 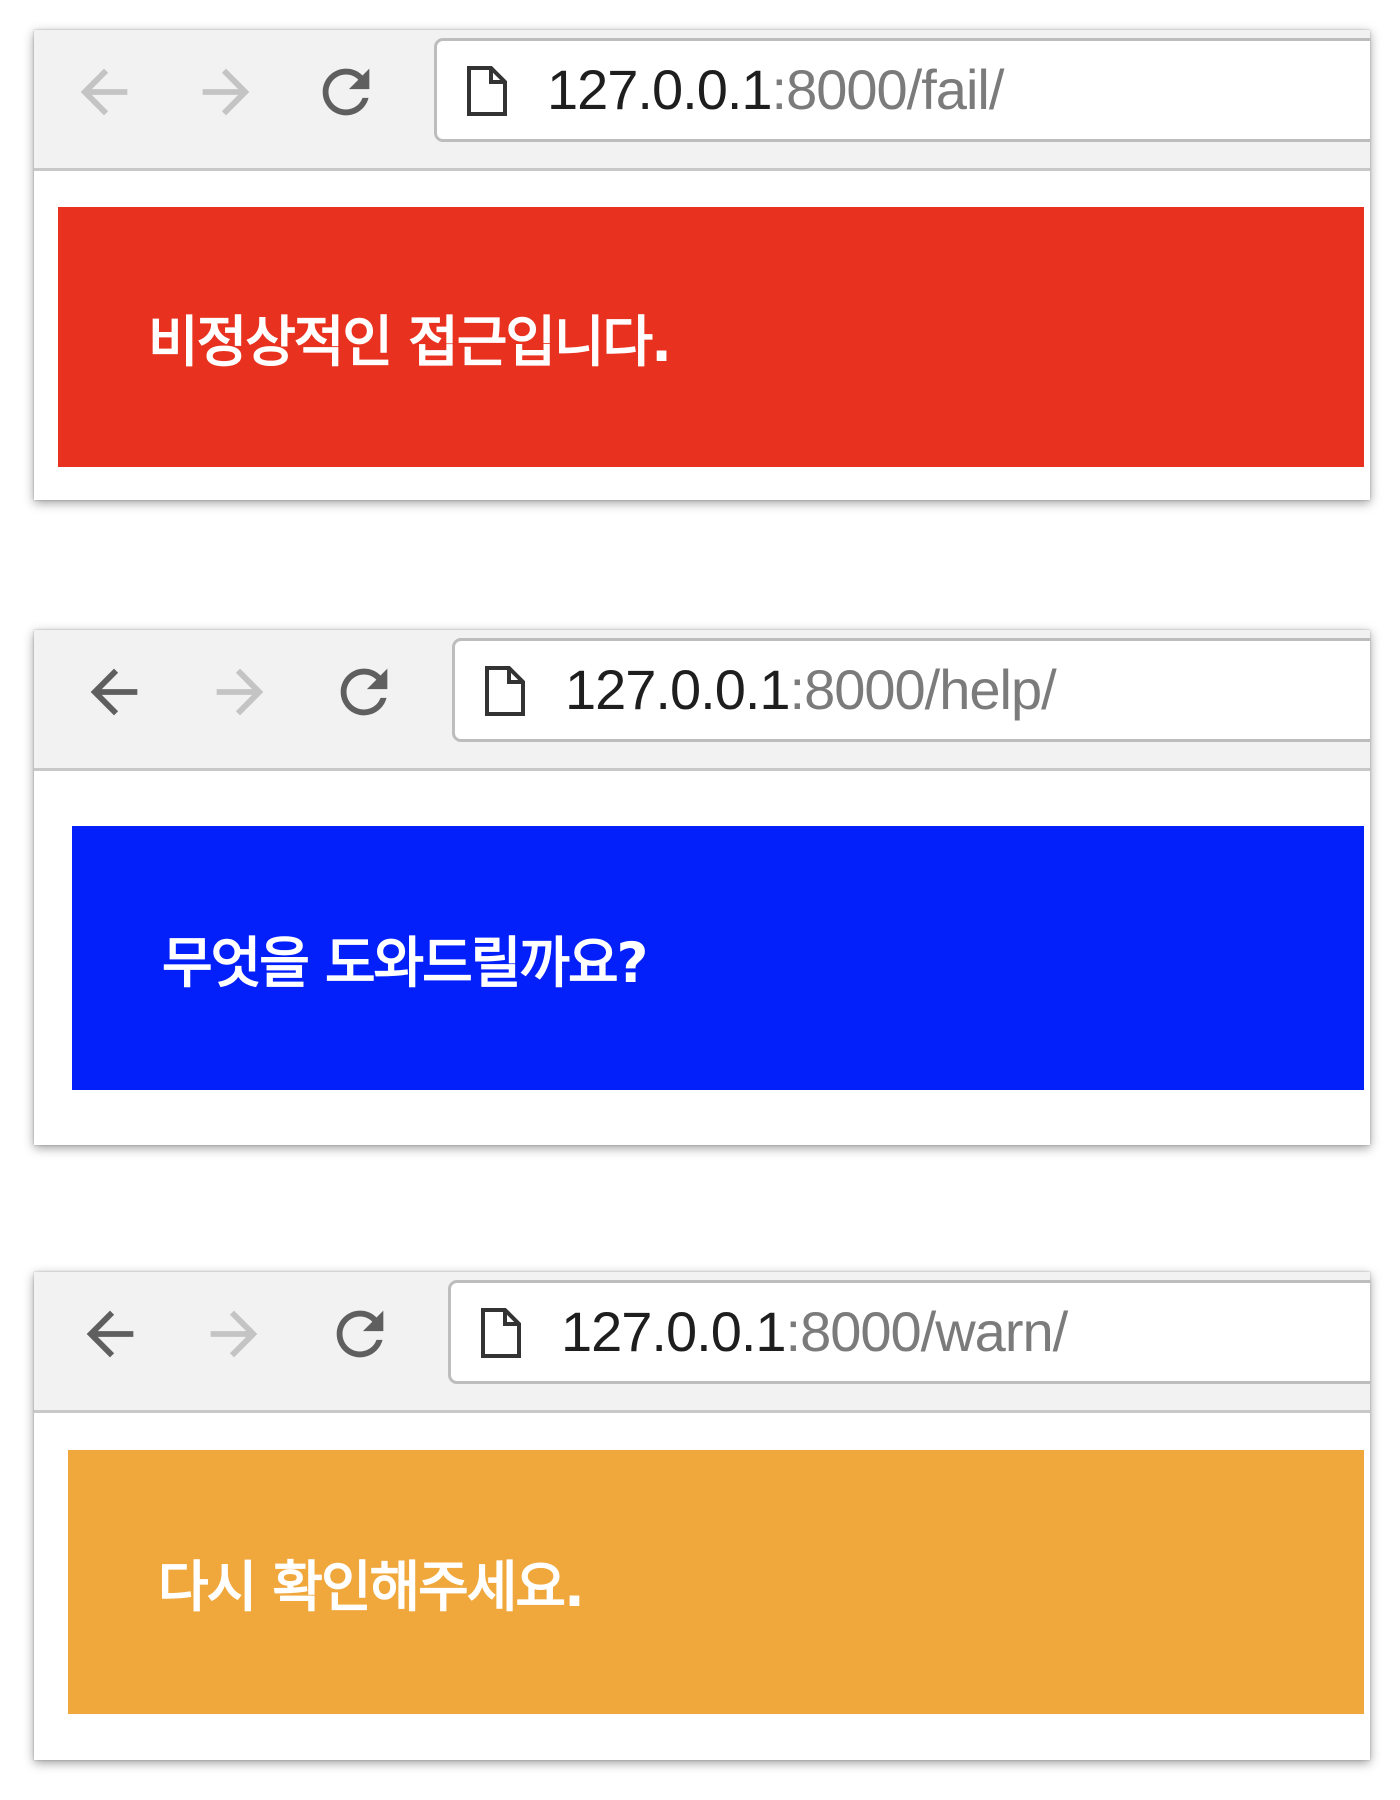 I want to click on address-bar: 127.0.0.1:8000/warn/, so click(x=909, y=1332).